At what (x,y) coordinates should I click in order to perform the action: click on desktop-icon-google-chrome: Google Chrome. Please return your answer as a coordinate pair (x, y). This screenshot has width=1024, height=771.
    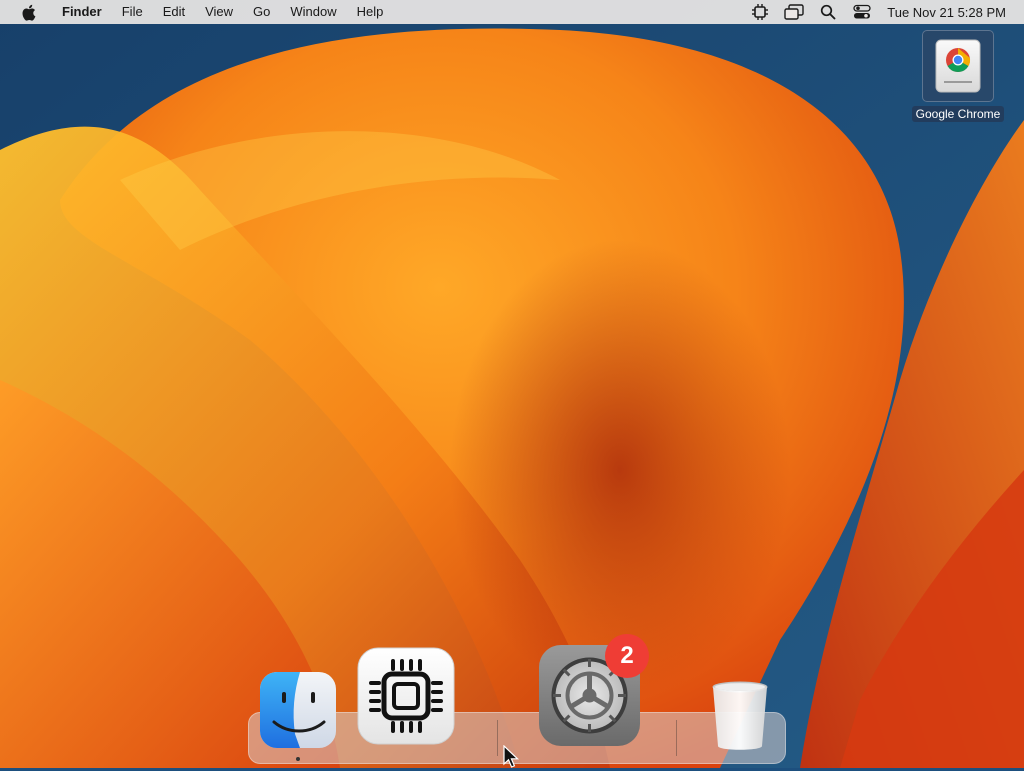
    Looking at the image, I should click on (958, 76).